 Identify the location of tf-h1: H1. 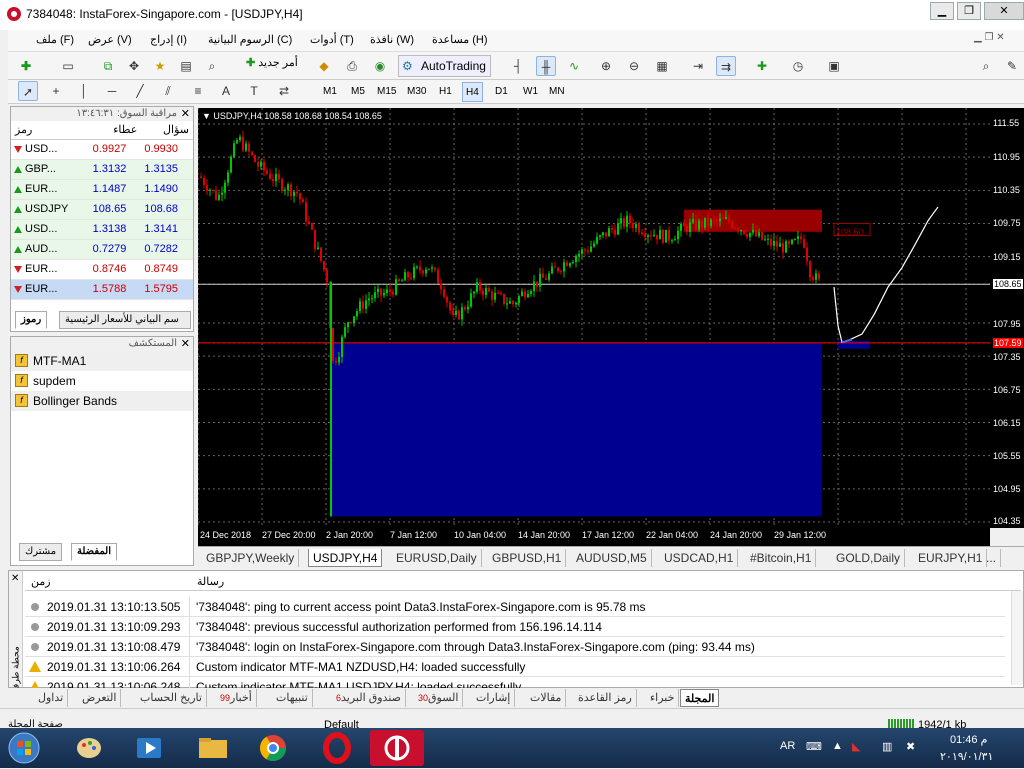
(445, 92).